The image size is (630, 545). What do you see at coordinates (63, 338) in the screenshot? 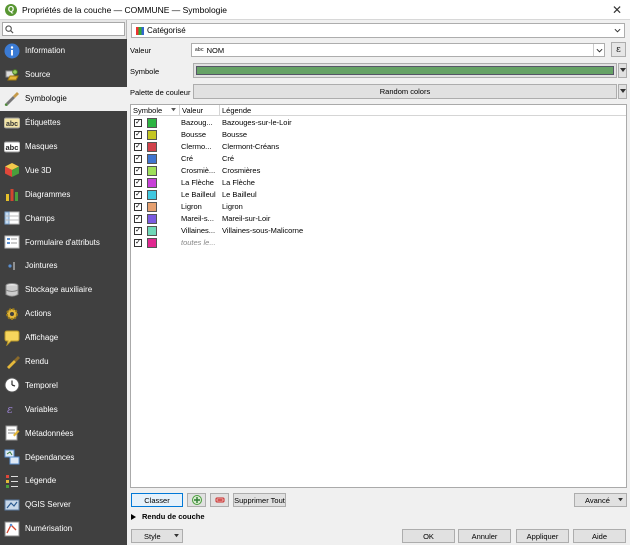
I see `sidebar-item-affichage: Affichage` at bounding box center [63, 338].